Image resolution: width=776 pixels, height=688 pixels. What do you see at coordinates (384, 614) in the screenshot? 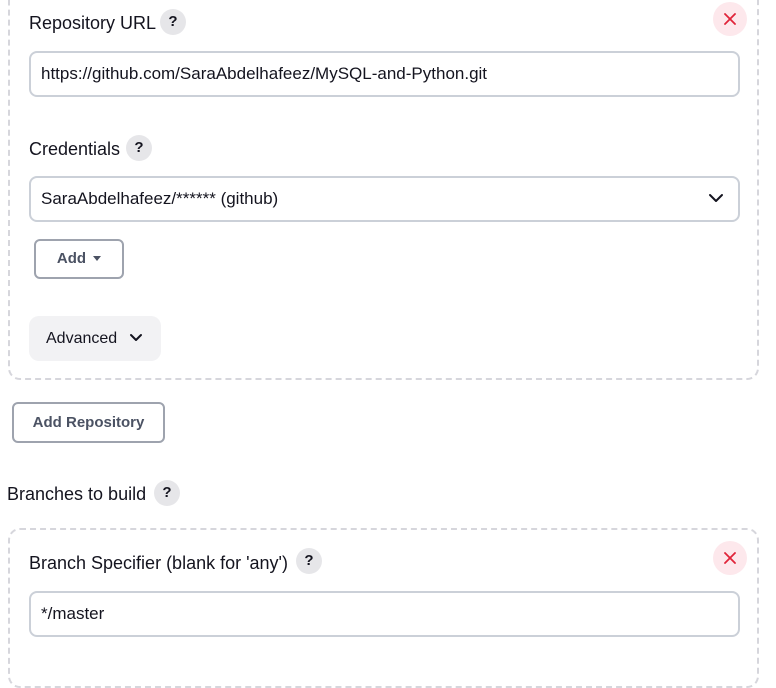
I see `branch-specifier-input: */master` at bounding box center [384, 614].